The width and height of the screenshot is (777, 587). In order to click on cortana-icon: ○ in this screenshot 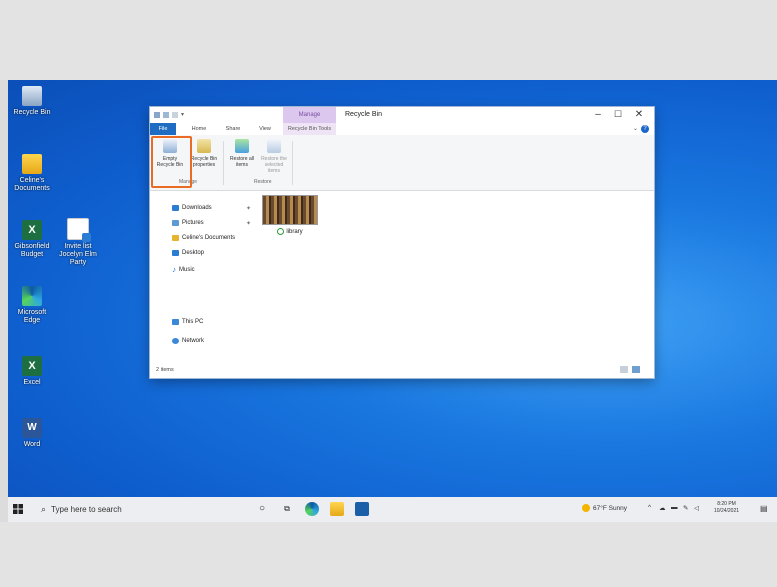, I will do `click(262, 509)`.